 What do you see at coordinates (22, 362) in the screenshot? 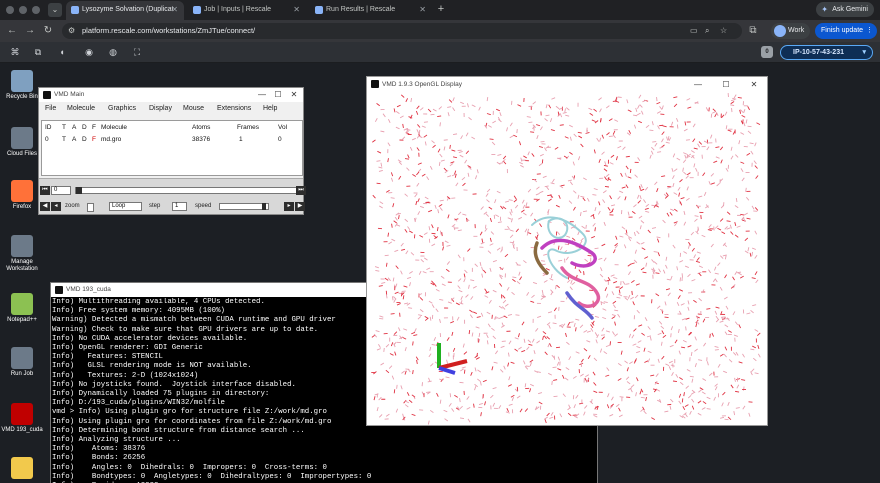
I see `desktop-icon: Run Job` at bounding box center [22, 362].